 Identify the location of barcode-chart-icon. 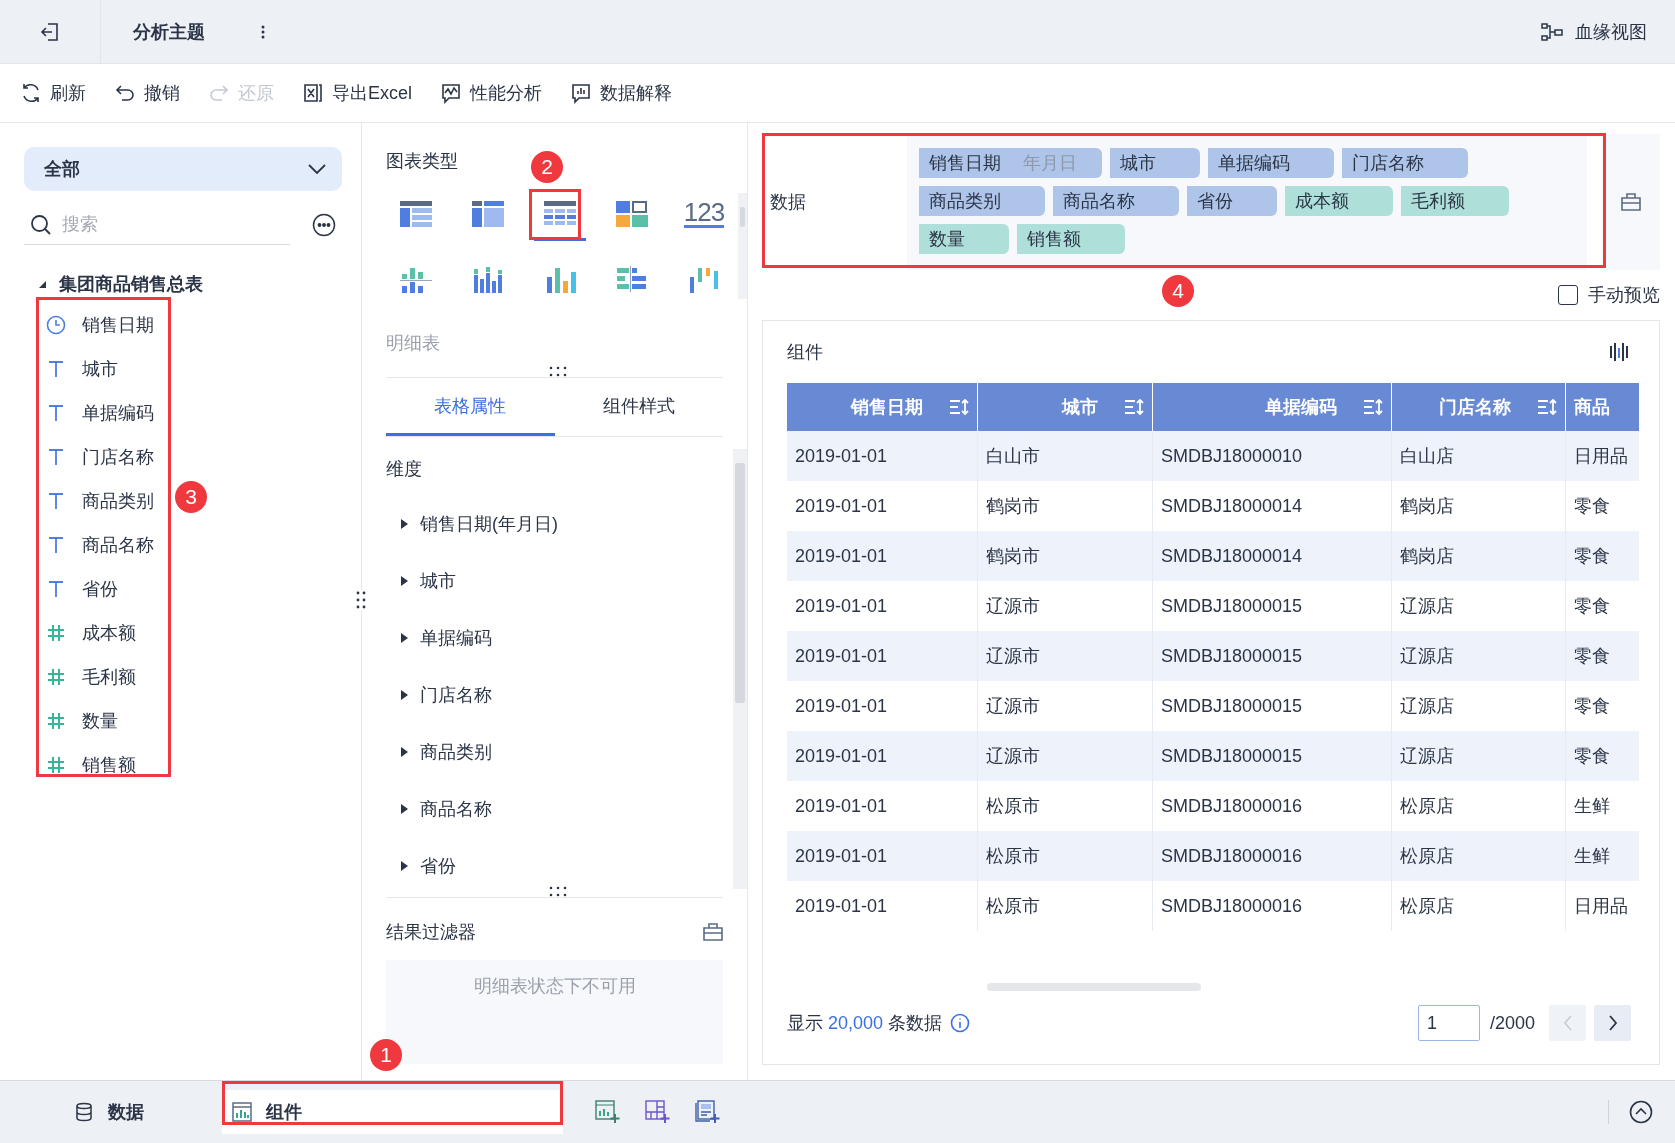
(1620, 352).